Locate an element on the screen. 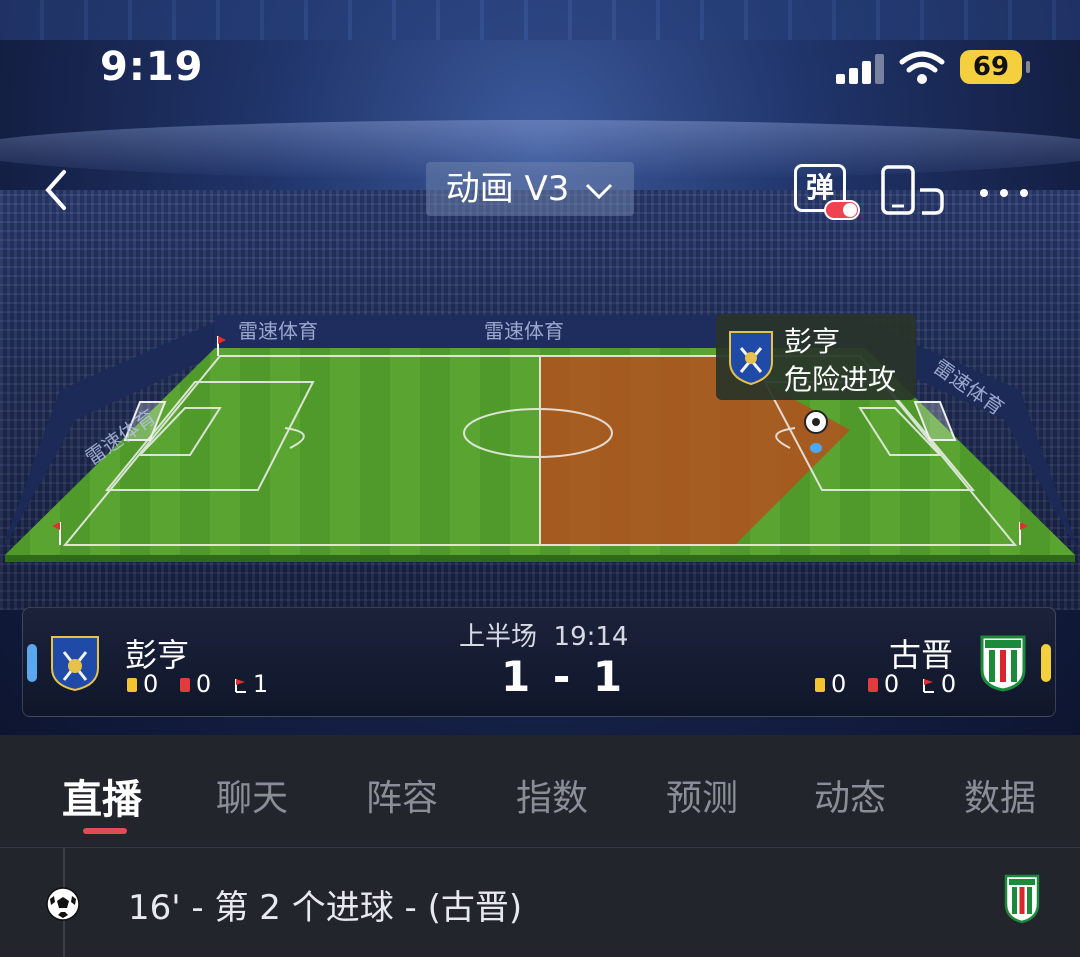 This screenshot has width=1080, height=957. away-corners: 0 is located at coordinates (948, 684).